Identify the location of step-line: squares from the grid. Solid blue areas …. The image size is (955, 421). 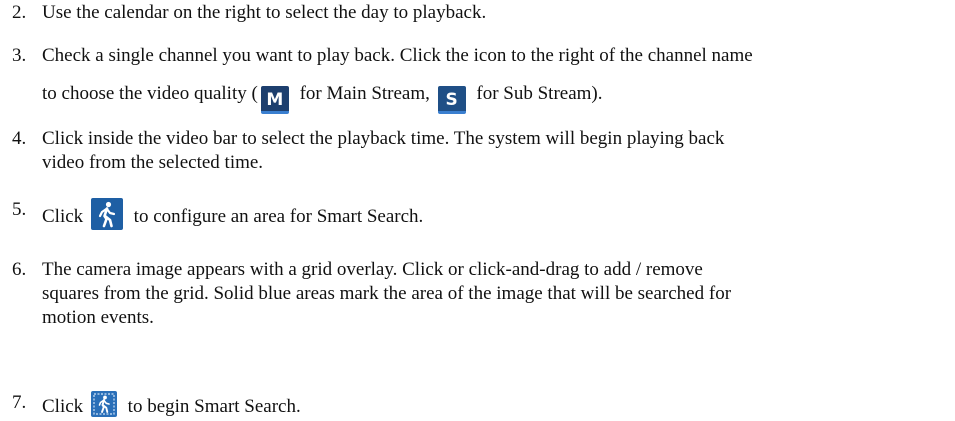
(387, 293).